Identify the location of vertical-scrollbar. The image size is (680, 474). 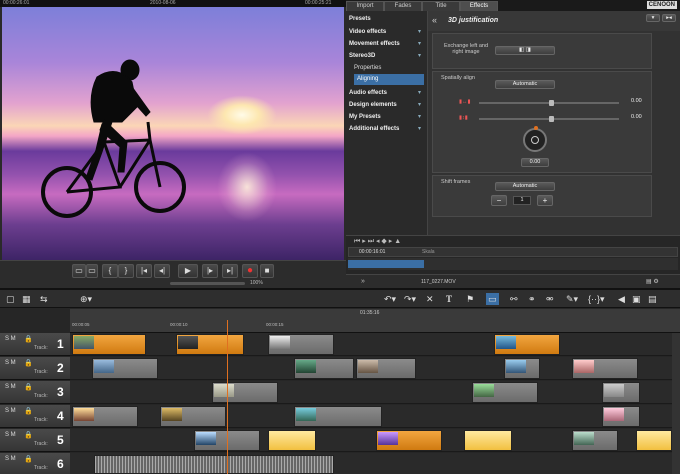
(676, 403).